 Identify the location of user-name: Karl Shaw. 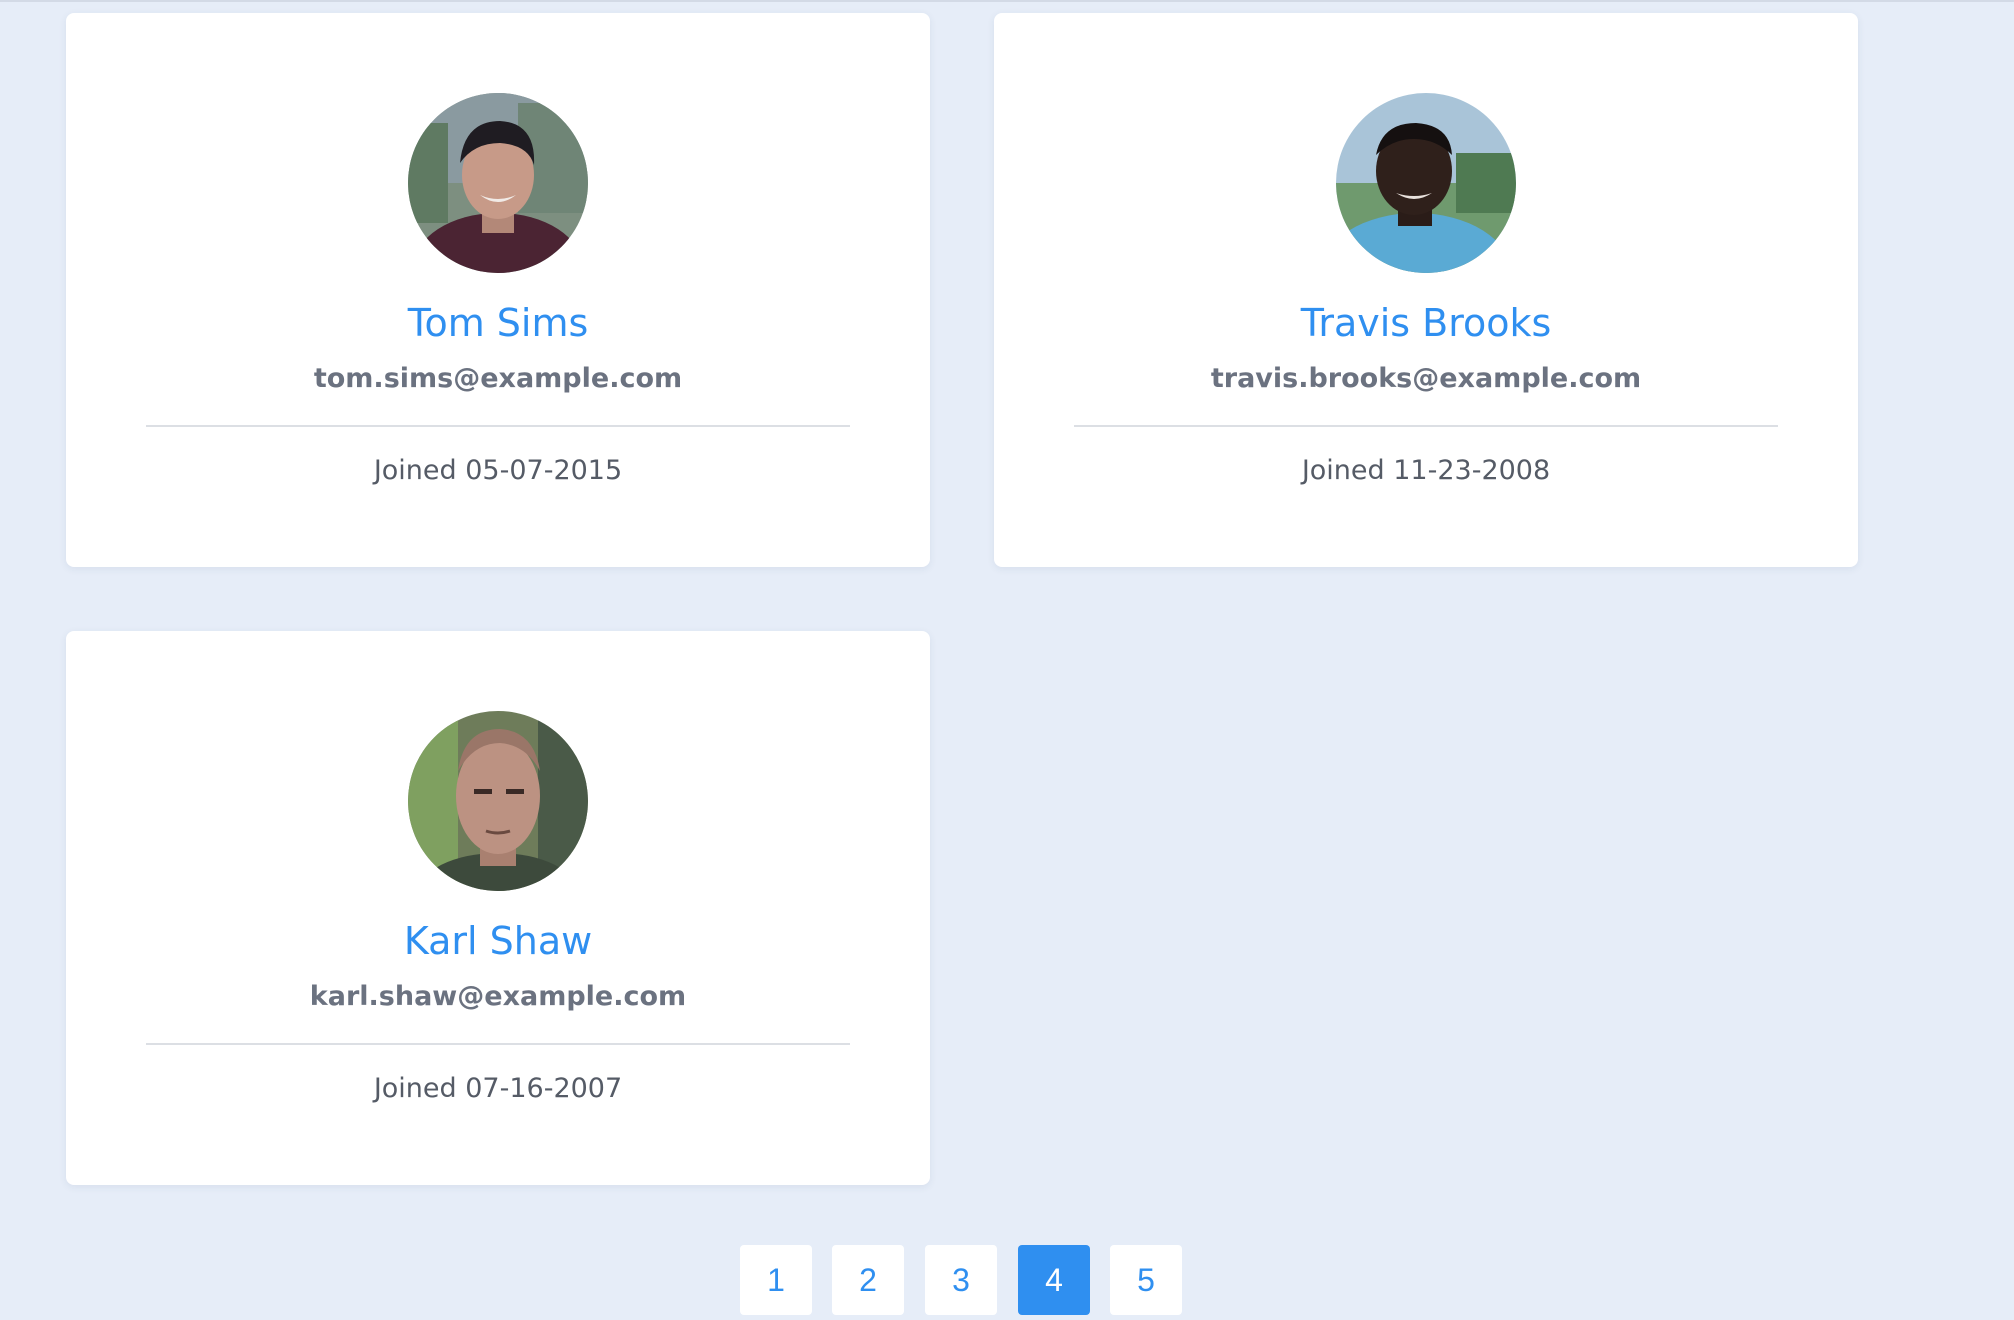
(498, 941).